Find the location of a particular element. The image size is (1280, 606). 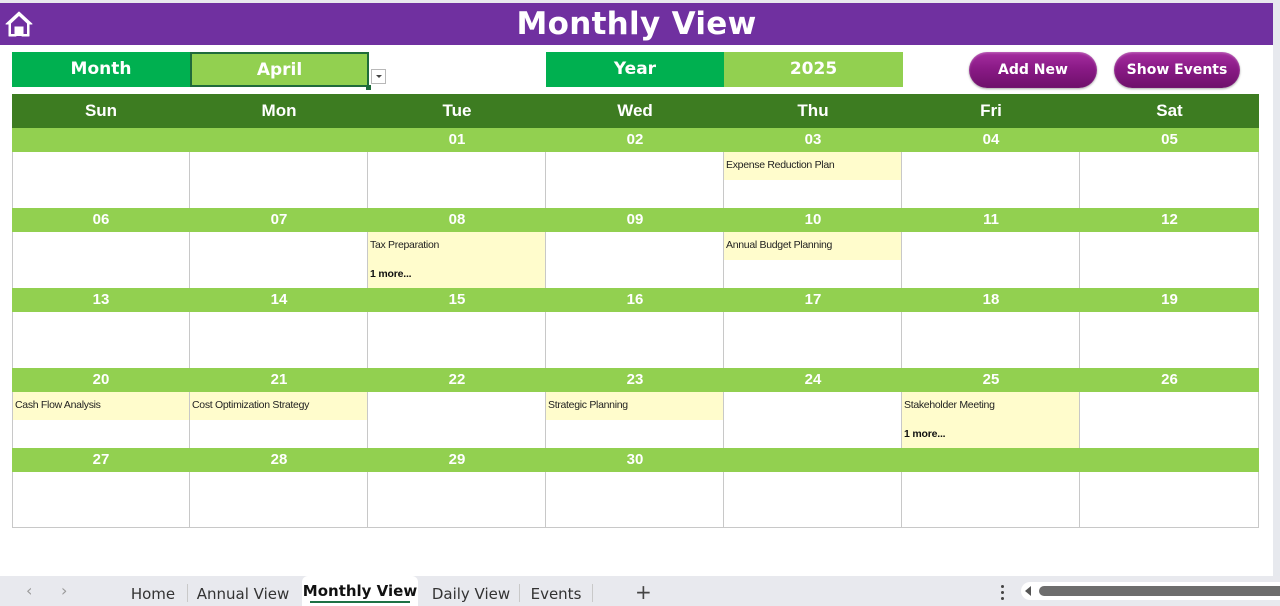

scrollbar-thumb is located at coordinates (1159, 591).